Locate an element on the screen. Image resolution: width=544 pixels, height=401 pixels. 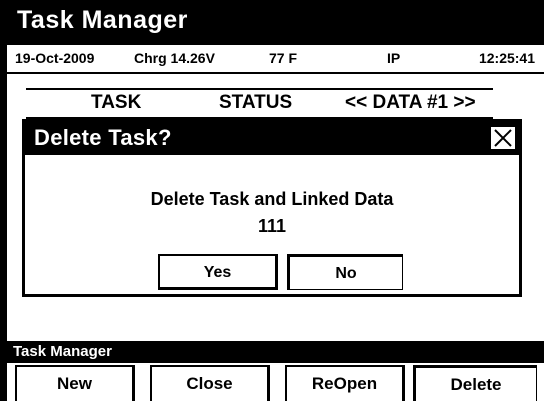
column-header-status: STATUS is located at coordinates (255, 103).